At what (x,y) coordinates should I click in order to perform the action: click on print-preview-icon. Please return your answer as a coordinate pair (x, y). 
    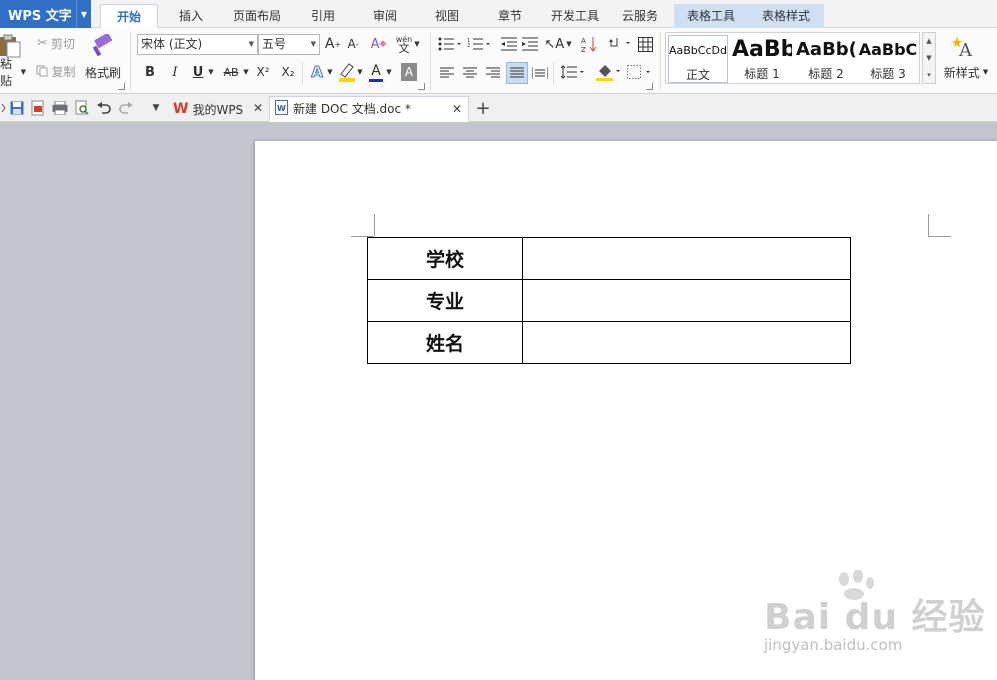
    Looking at the image, I should click on (82, 108).